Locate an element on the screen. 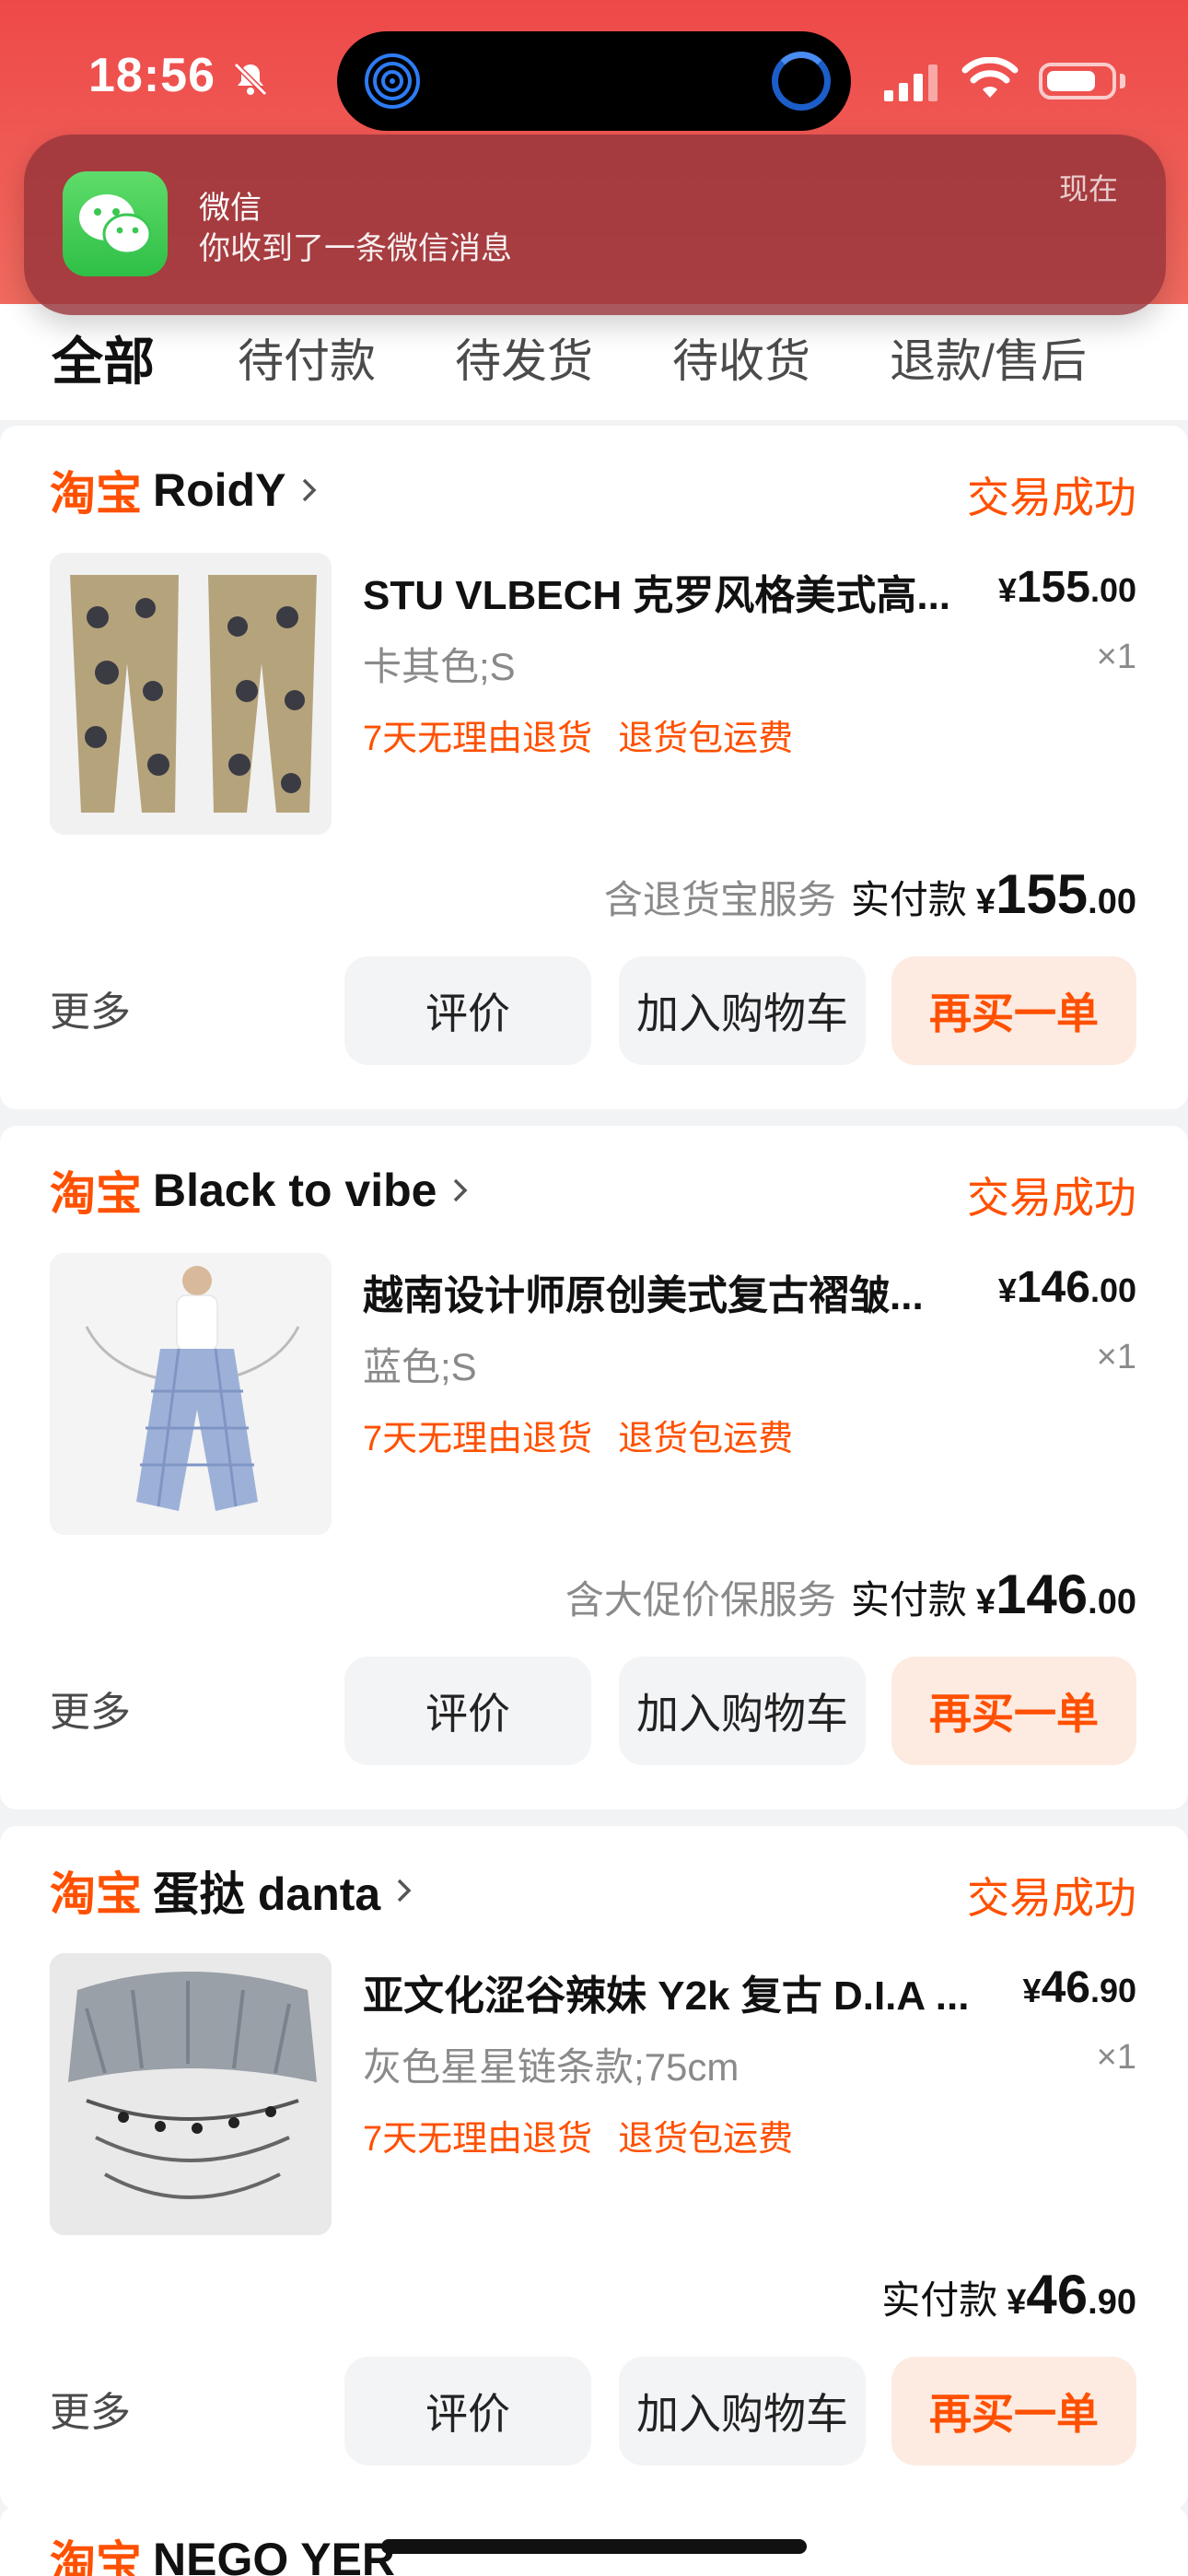 The height and width of the screenshot is (2576, 1188). product-spec: 灰色星星链条款;75cm is located at coordinates (551, 2067).